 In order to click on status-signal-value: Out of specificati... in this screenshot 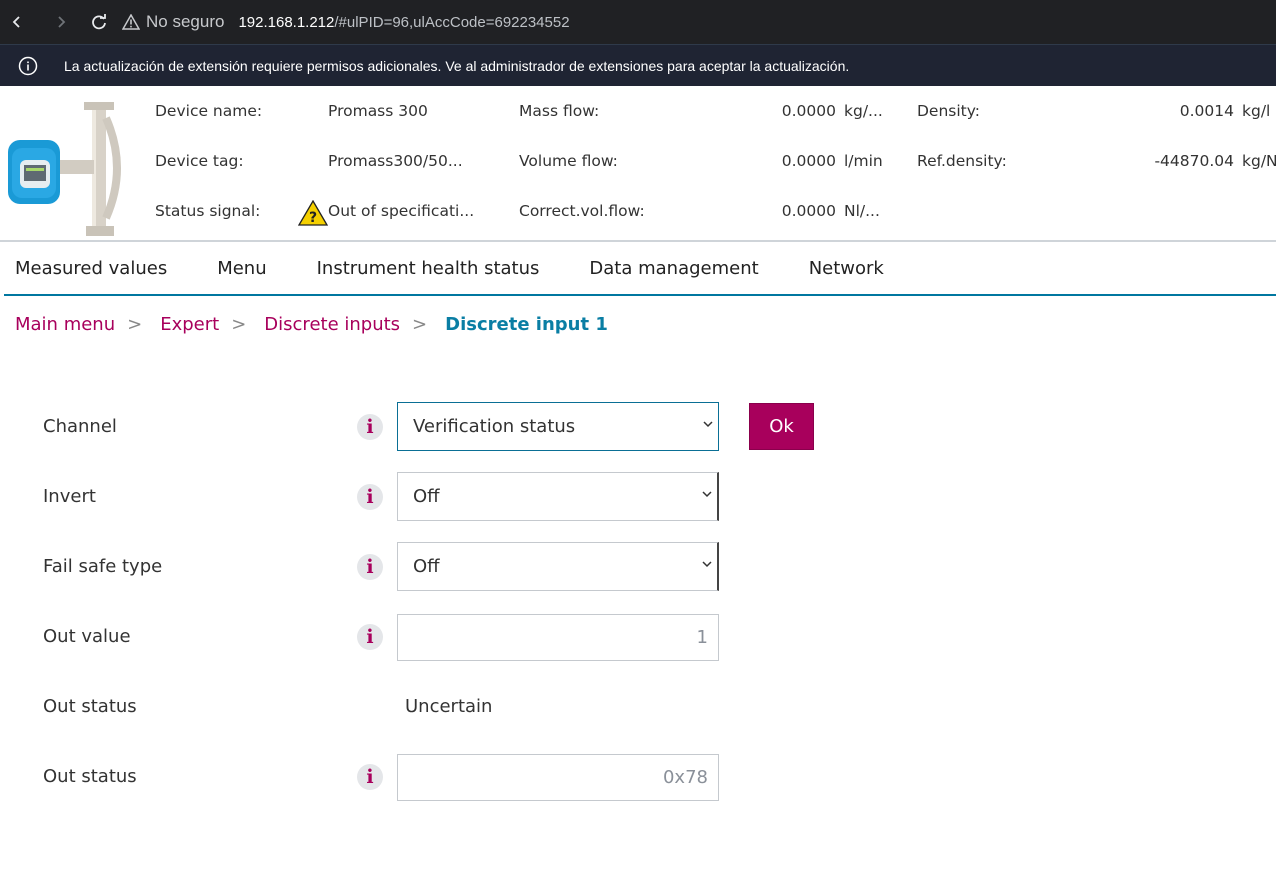, I will do `click(401, 211)`.